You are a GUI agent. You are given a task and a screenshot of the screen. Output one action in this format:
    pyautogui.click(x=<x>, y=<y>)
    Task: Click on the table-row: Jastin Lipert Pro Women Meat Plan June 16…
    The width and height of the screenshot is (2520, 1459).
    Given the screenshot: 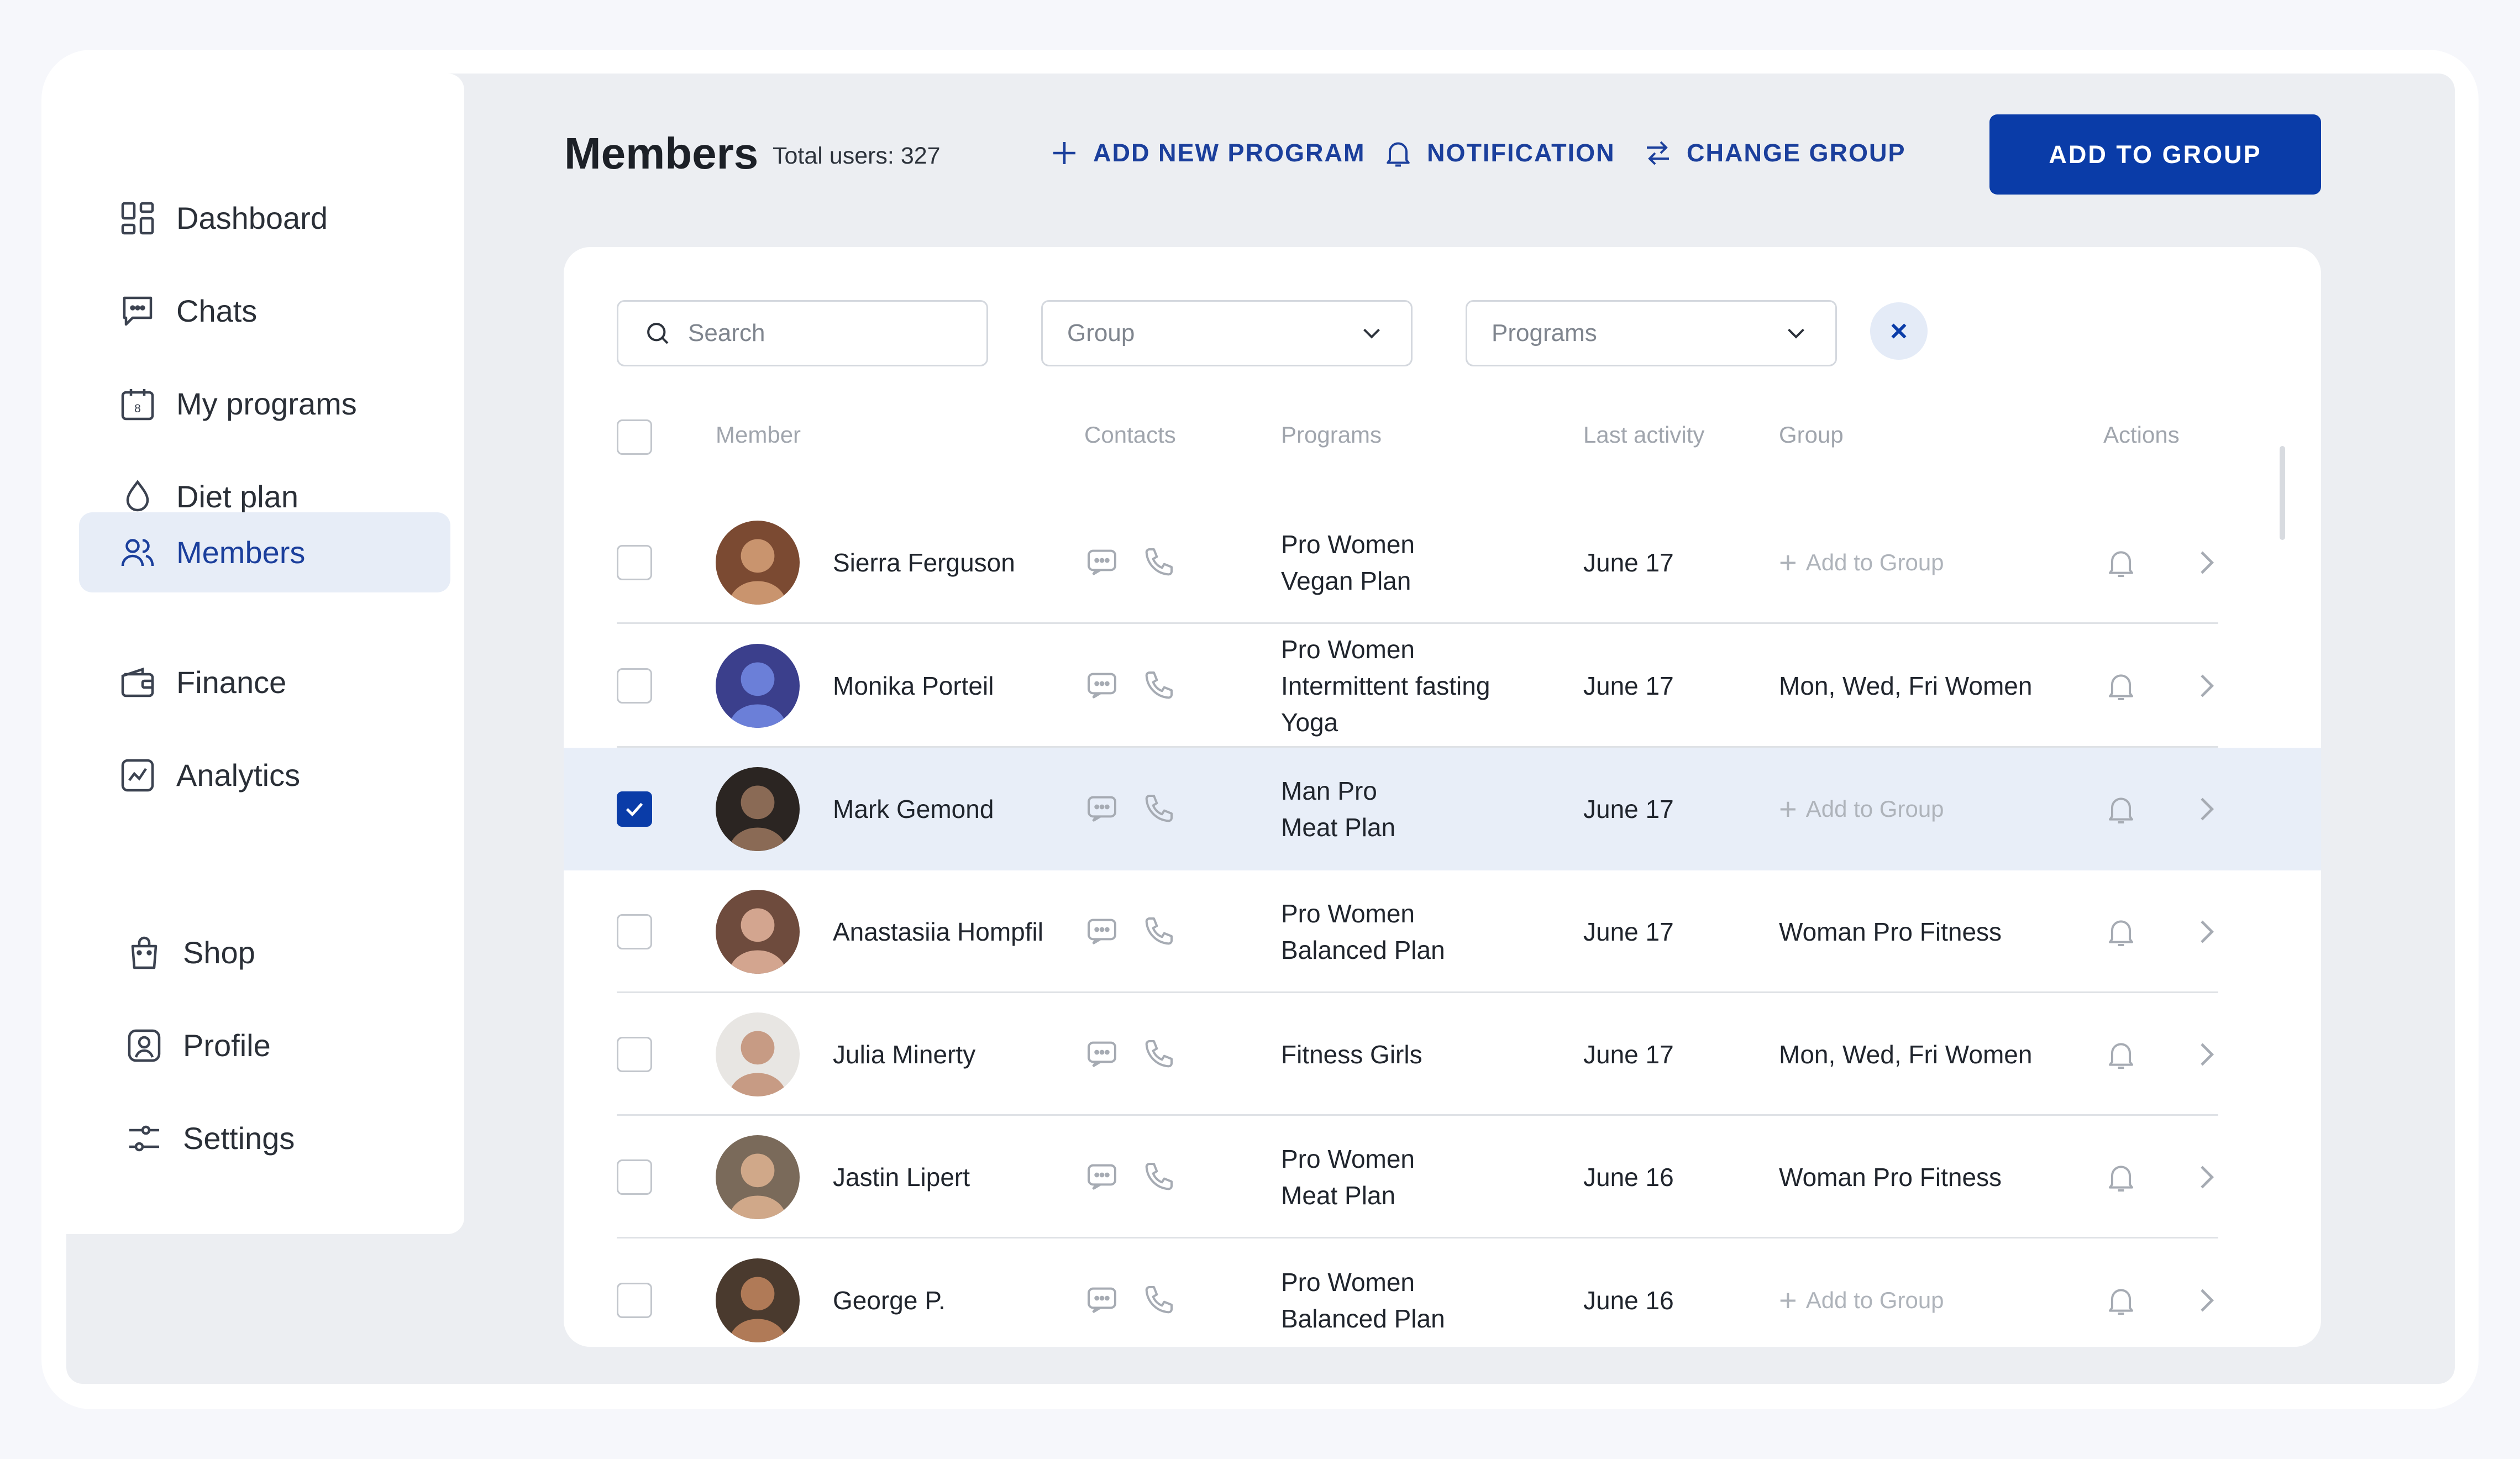 What is the action you would take?
    pyautogui.click(x=1443, y=1177)
    